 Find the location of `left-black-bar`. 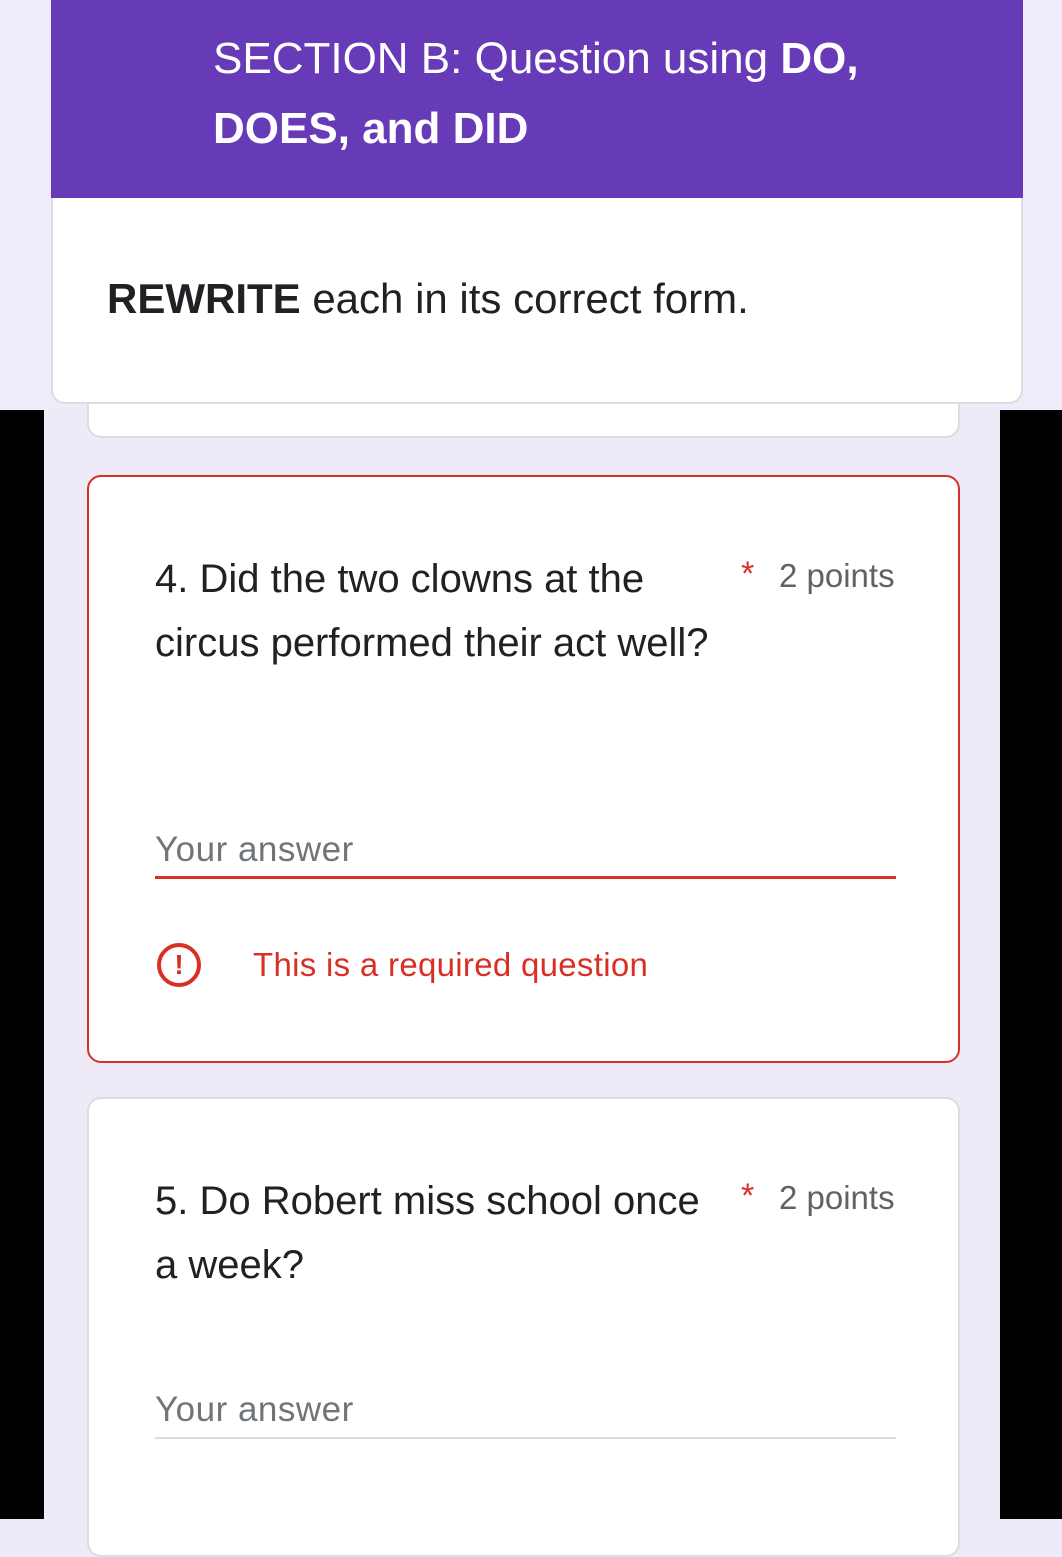

left-black-bar is located at coordinates (22, 964).